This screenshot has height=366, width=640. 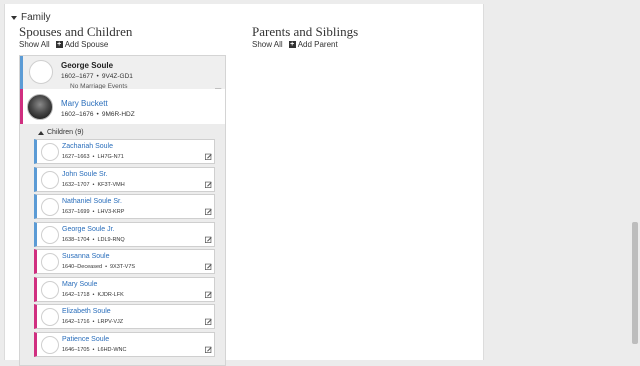 I want to click on child-name: Nathaniel Soule Sr., so click(x=92, y=201).